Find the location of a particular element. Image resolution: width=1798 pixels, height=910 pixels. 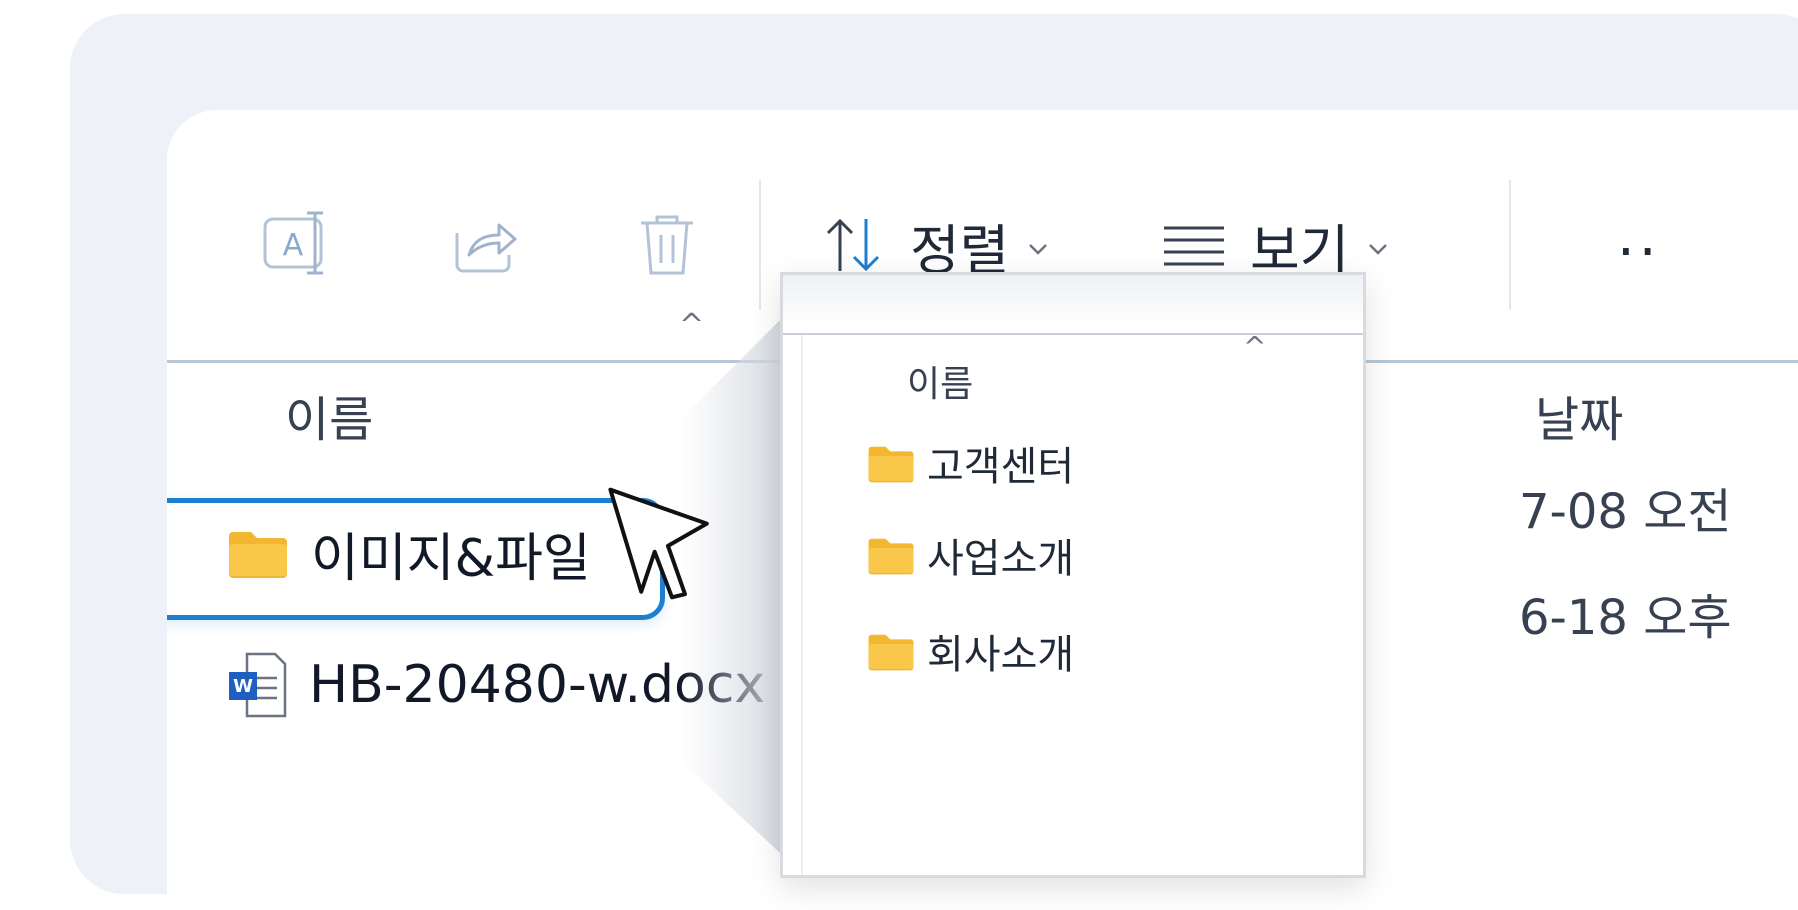

file-date: 6-18 오후 is located at coordinates (1625, 618).